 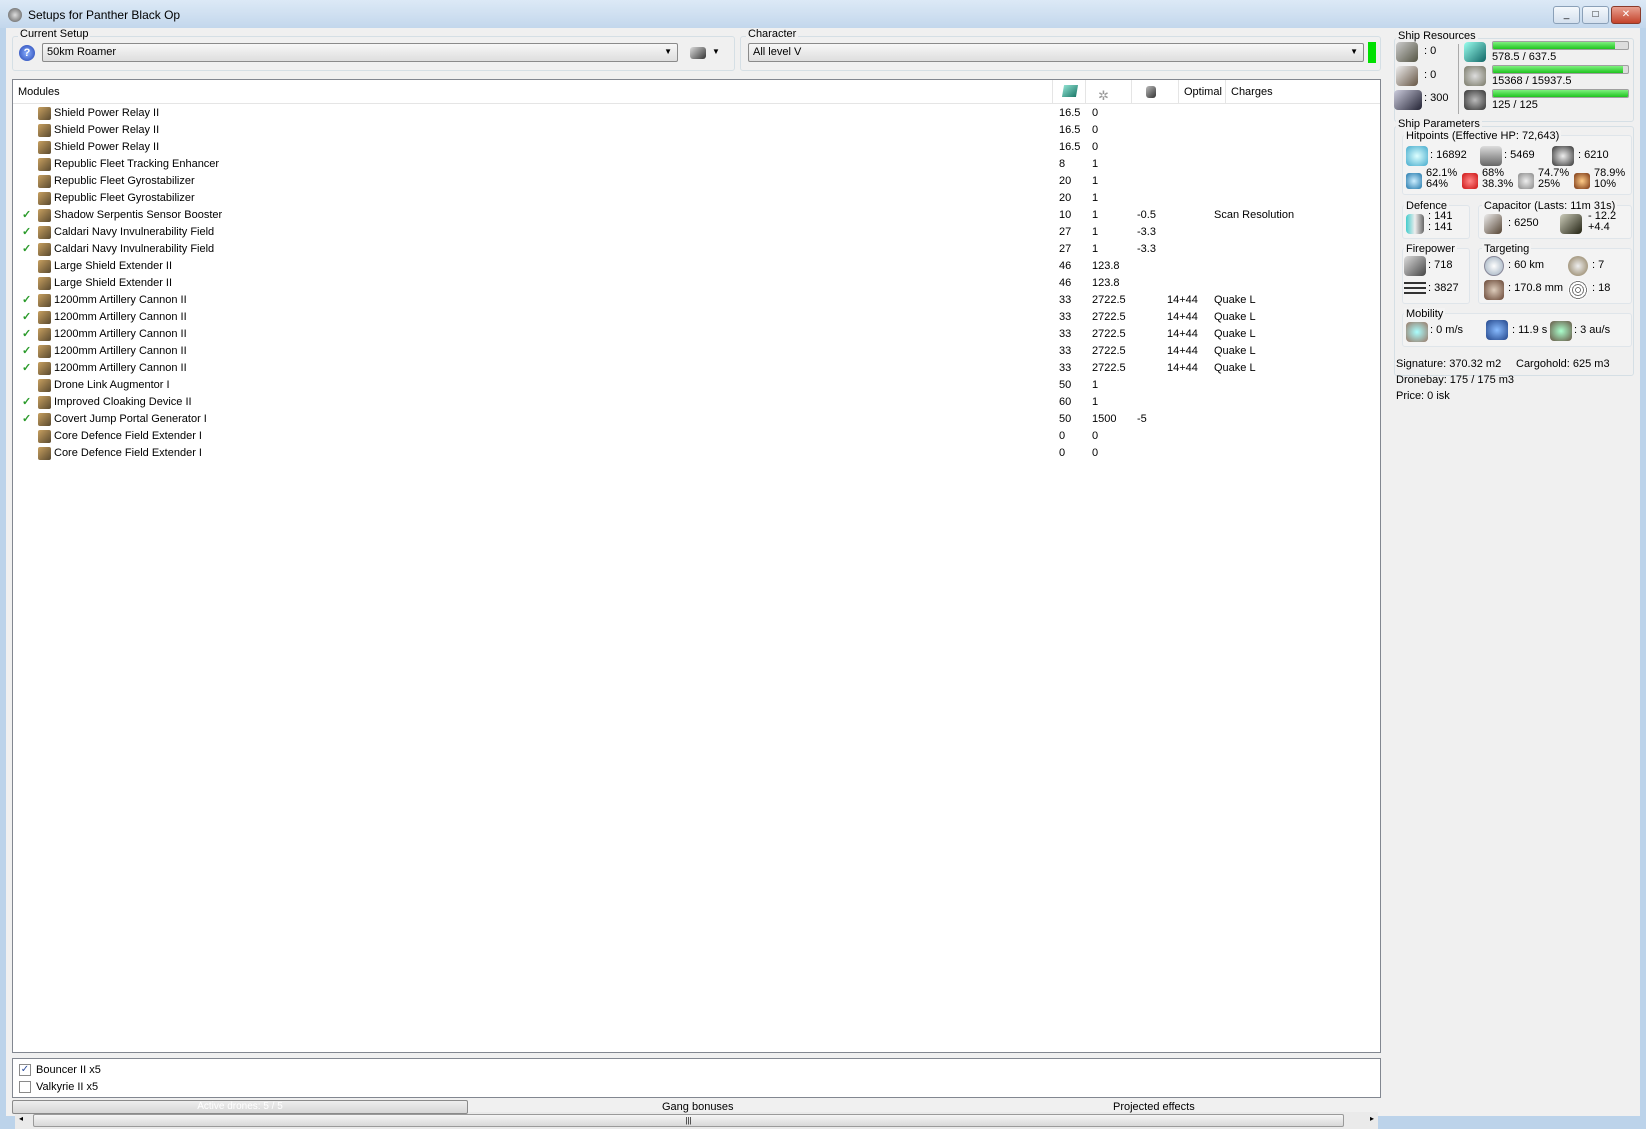 What do you see at coordinates (1070, 113) in the screenshot?
I see `module-cpu: 16.5` at bounding box center [1070, 113].